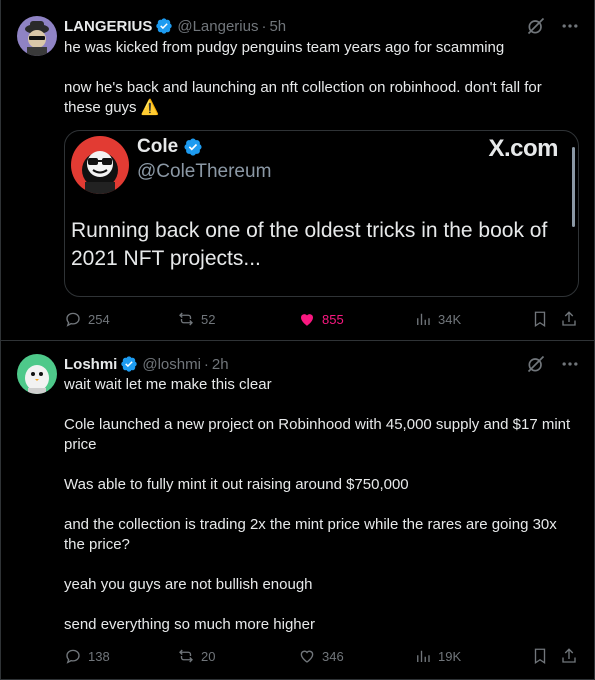  I want to click on repost-count: 20, so click(208, 656).